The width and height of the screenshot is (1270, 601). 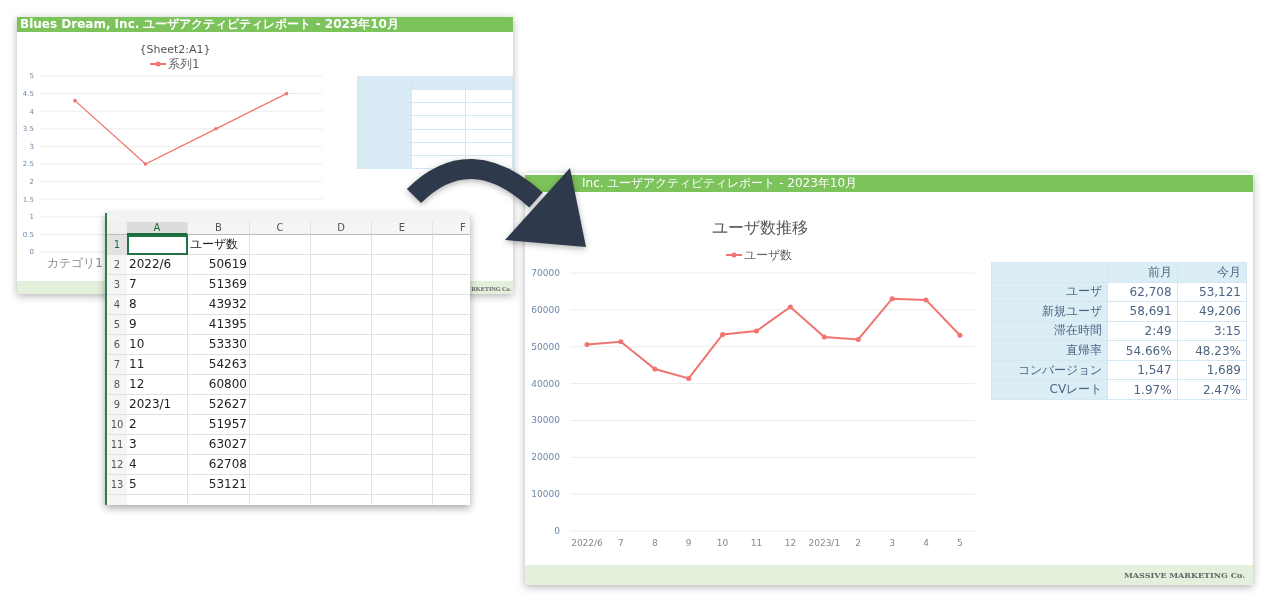 What do you see at coordinates (184, 64) in the screenshot?
I see `legend-label: 系列1` at bounding box center [184, 64].